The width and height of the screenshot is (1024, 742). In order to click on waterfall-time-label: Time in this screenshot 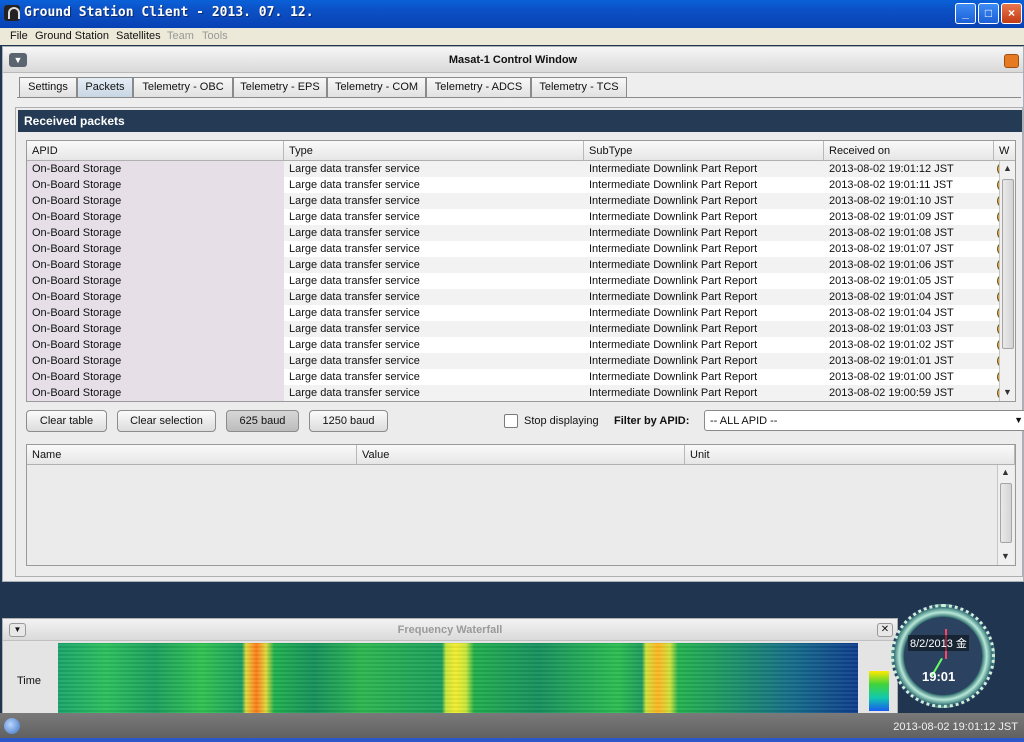, I will do `click(29, 681)`.